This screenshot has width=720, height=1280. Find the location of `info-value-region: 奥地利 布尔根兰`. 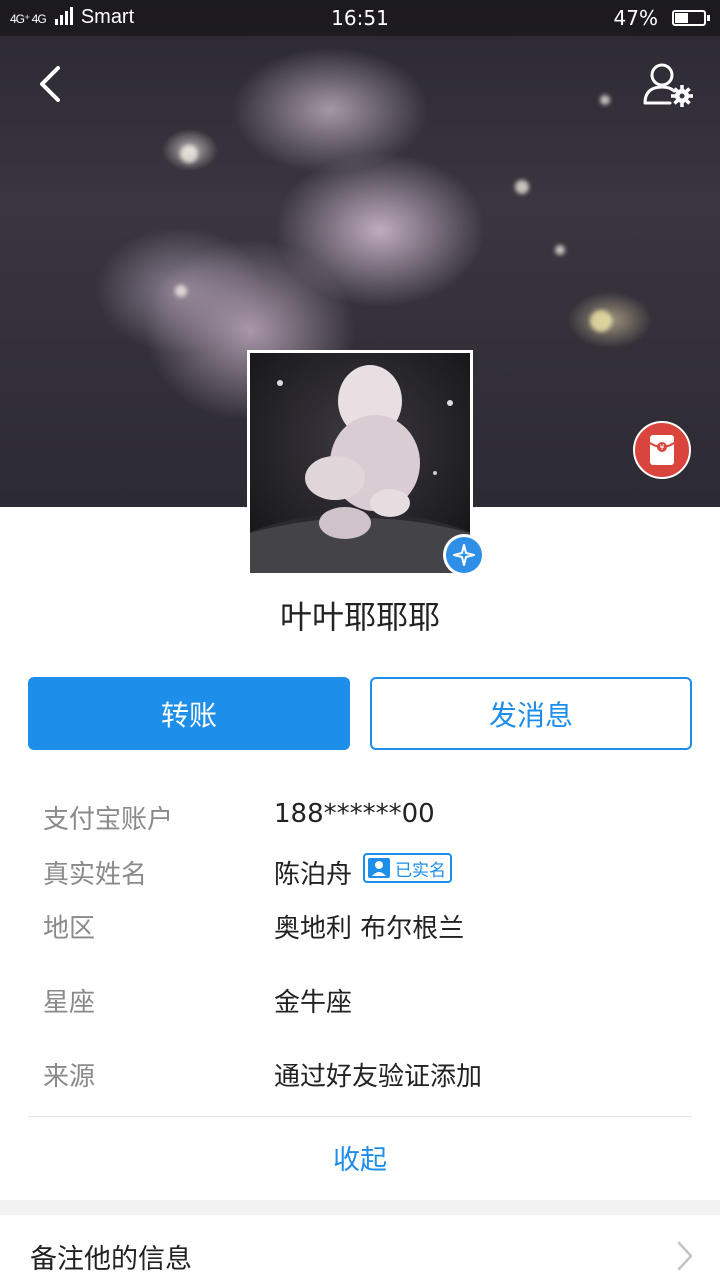

info-value-region: 奥地利 布尔根兰 is located at coordinates (369, 929).